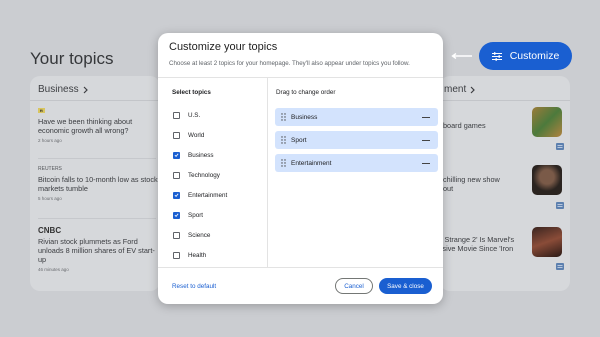 The width and height of the screenshot is (600, 337). What do you see at coordinates (72, 58) in the screenshot?
I see `section-title: Your topics` at bounding box center [72, 58].